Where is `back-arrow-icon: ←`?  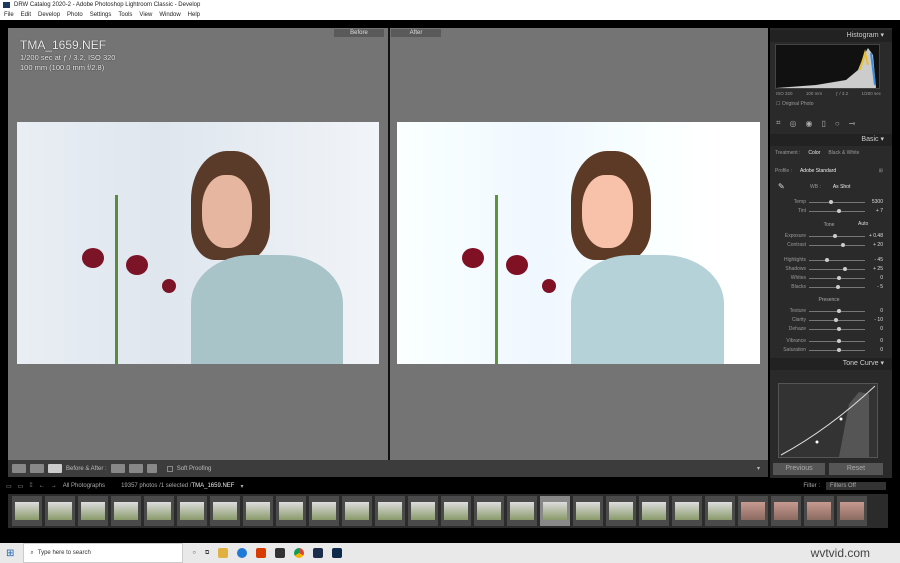
back-arrow-icon: ← is located at coordinates (42, 486).